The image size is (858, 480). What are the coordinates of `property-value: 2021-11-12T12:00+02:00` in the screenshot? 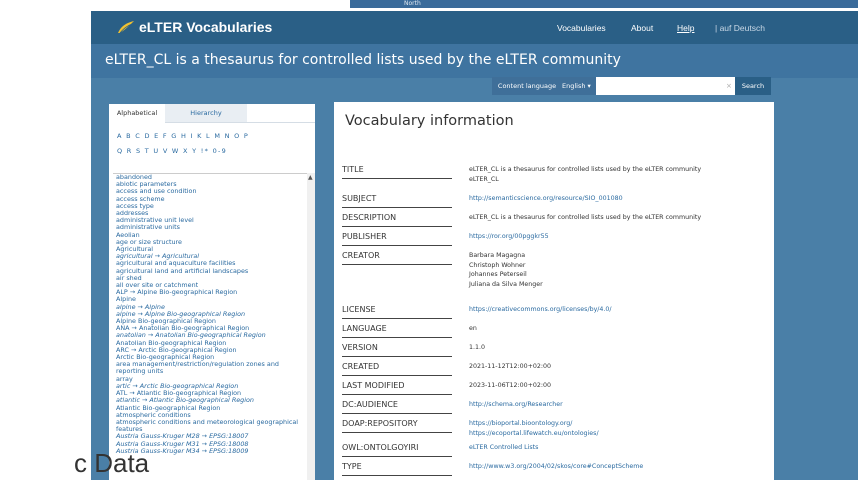 It's located at (619, 367).